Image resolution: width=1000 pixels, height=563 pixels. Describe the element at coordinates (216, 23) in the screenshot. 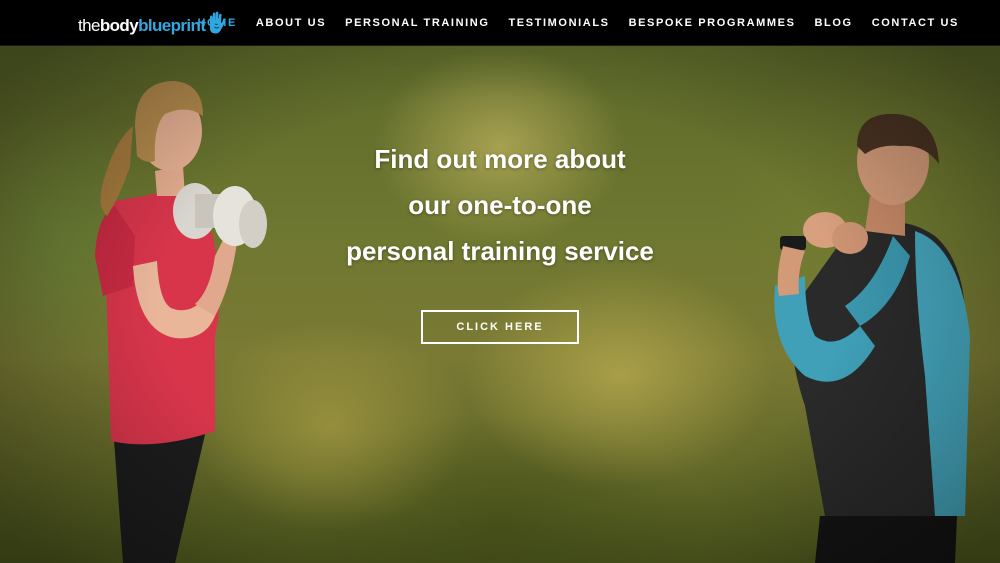

I see `nav-home: HOME` at that location.